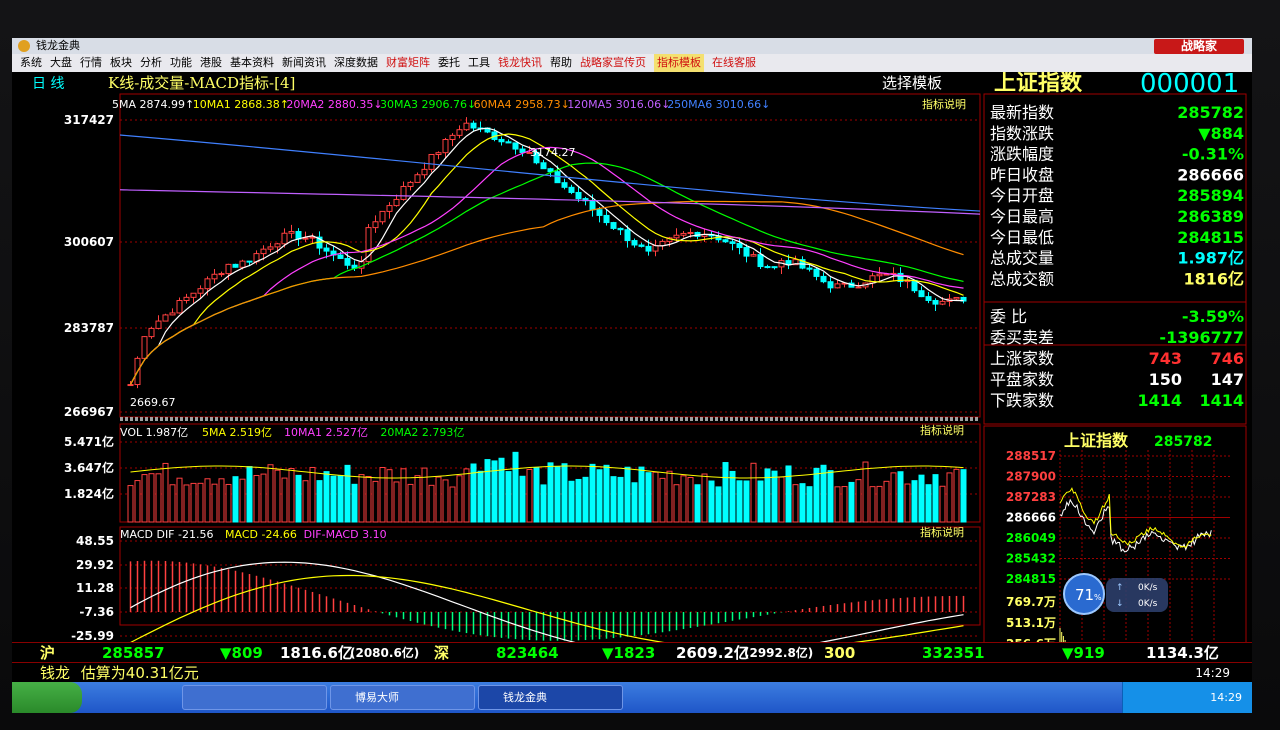 The height and width of the screenshot is (730, 1280). I want to click on ticker-field-4: (2080.6亿), so click(385, 653).